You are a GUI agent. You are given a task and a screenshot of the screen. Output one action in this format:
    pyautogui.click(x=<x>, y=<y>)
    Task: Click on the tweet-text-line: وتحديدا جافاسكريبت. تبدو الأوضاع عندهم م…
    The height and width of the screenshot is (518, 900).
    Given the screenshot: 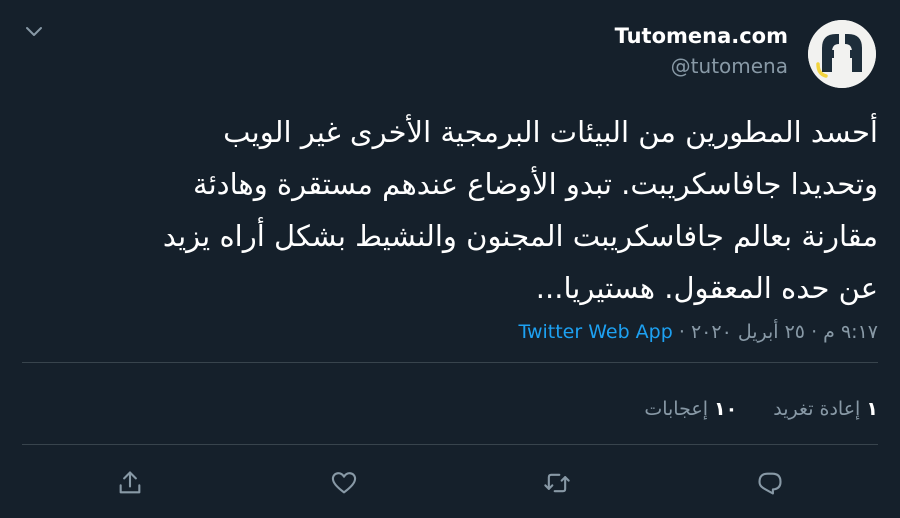 What is the action you would take?
    pyautogui.click(x=535, y=184)
    